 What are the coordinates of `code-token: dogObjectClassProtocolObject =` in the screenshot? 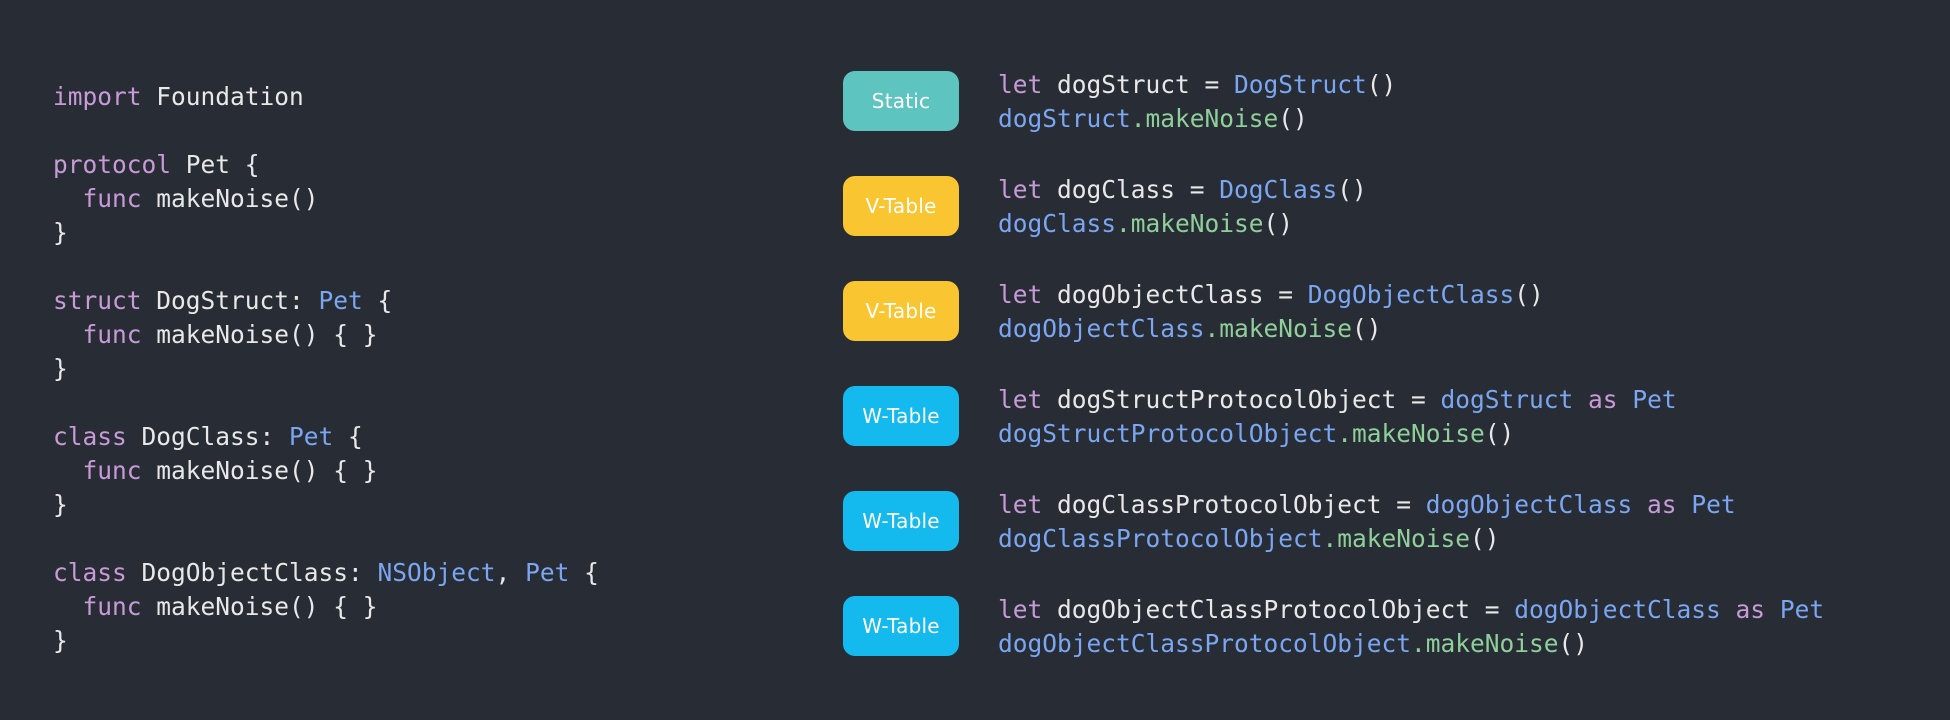 It's located at (1278, 609).